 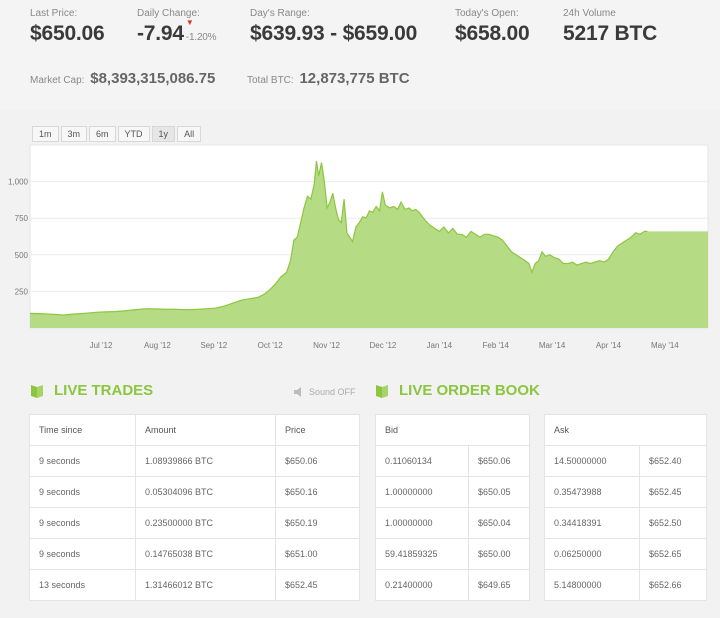 What do you see at coordinates (673, 554) in the screenshot?
I see `ask-price: $652.65` at bounding box center [673, 554].